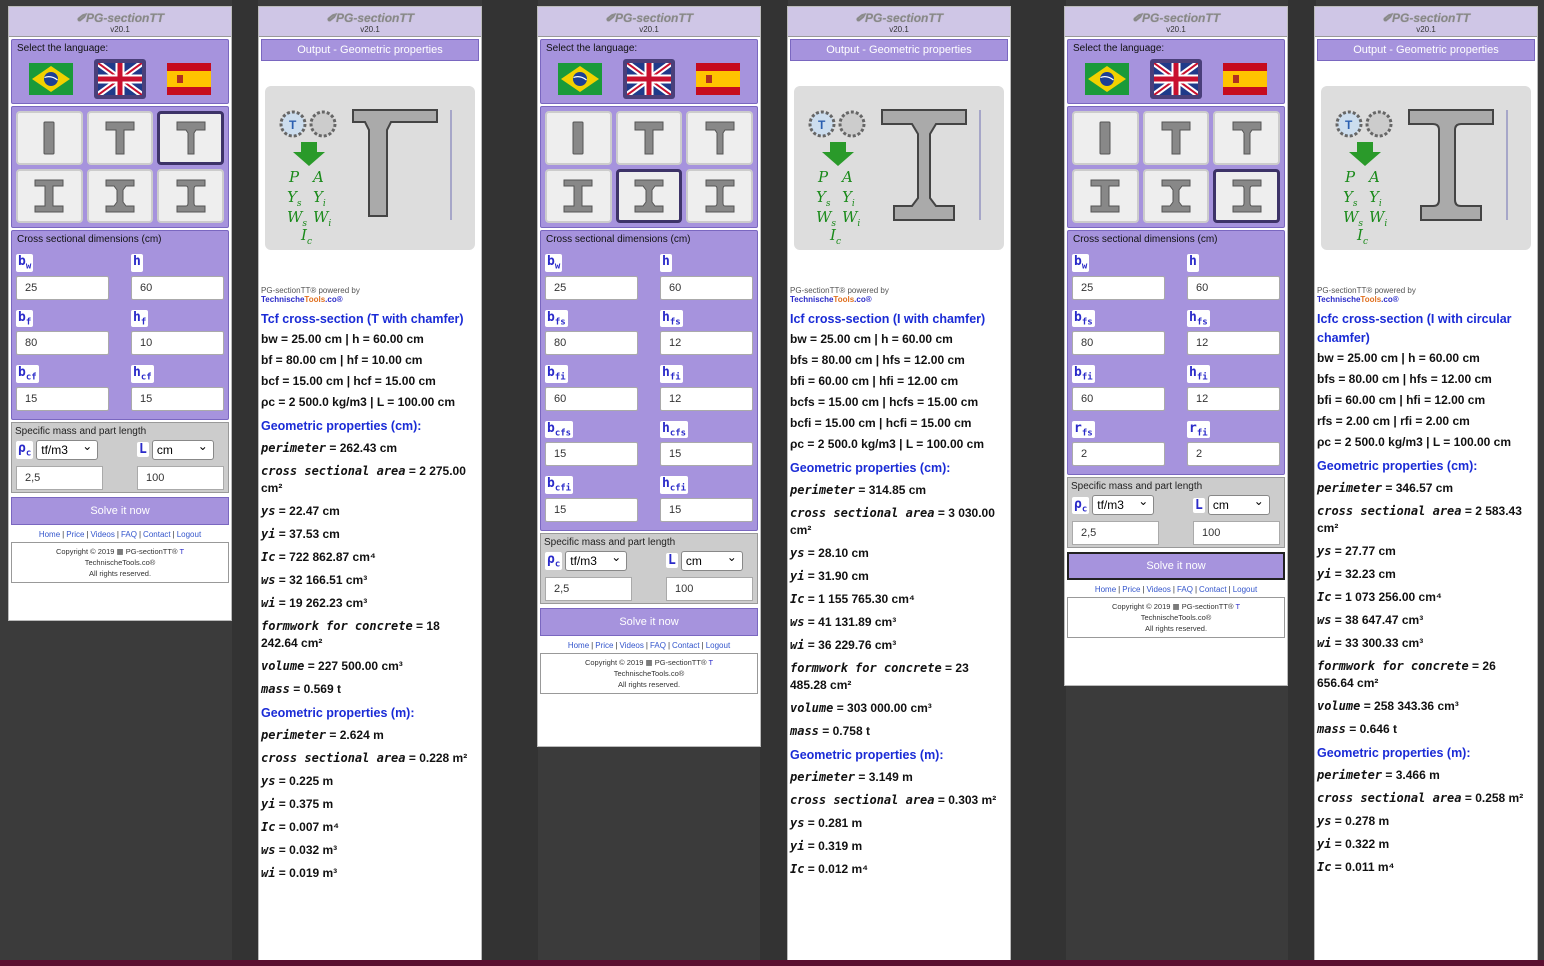 This screenshot has height=966, width=1544. I want to click on input-rfi: 2, so click(1233, 454).